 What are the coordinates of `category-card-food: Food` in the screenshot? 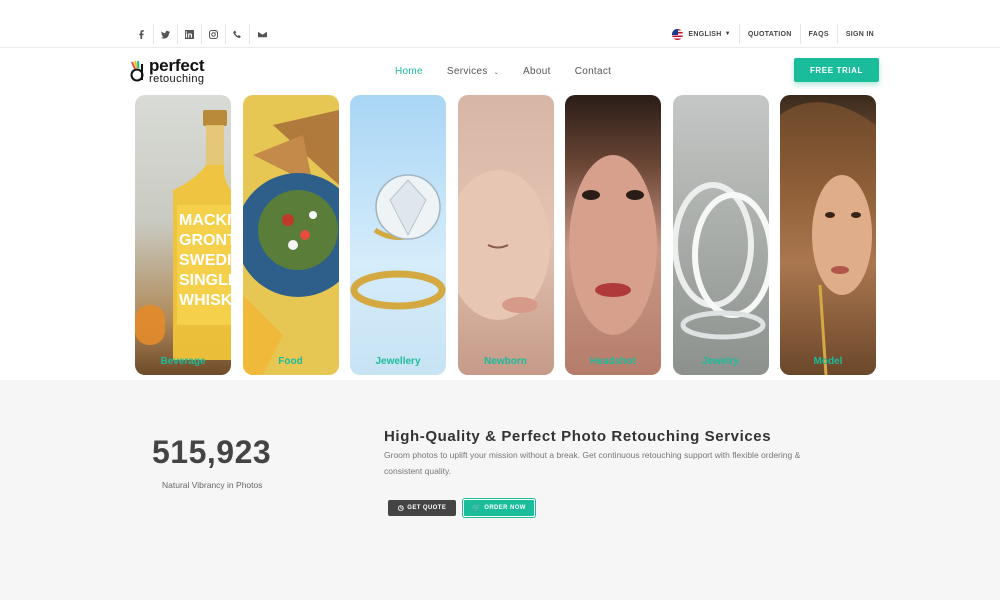 It's located at (290, 235).